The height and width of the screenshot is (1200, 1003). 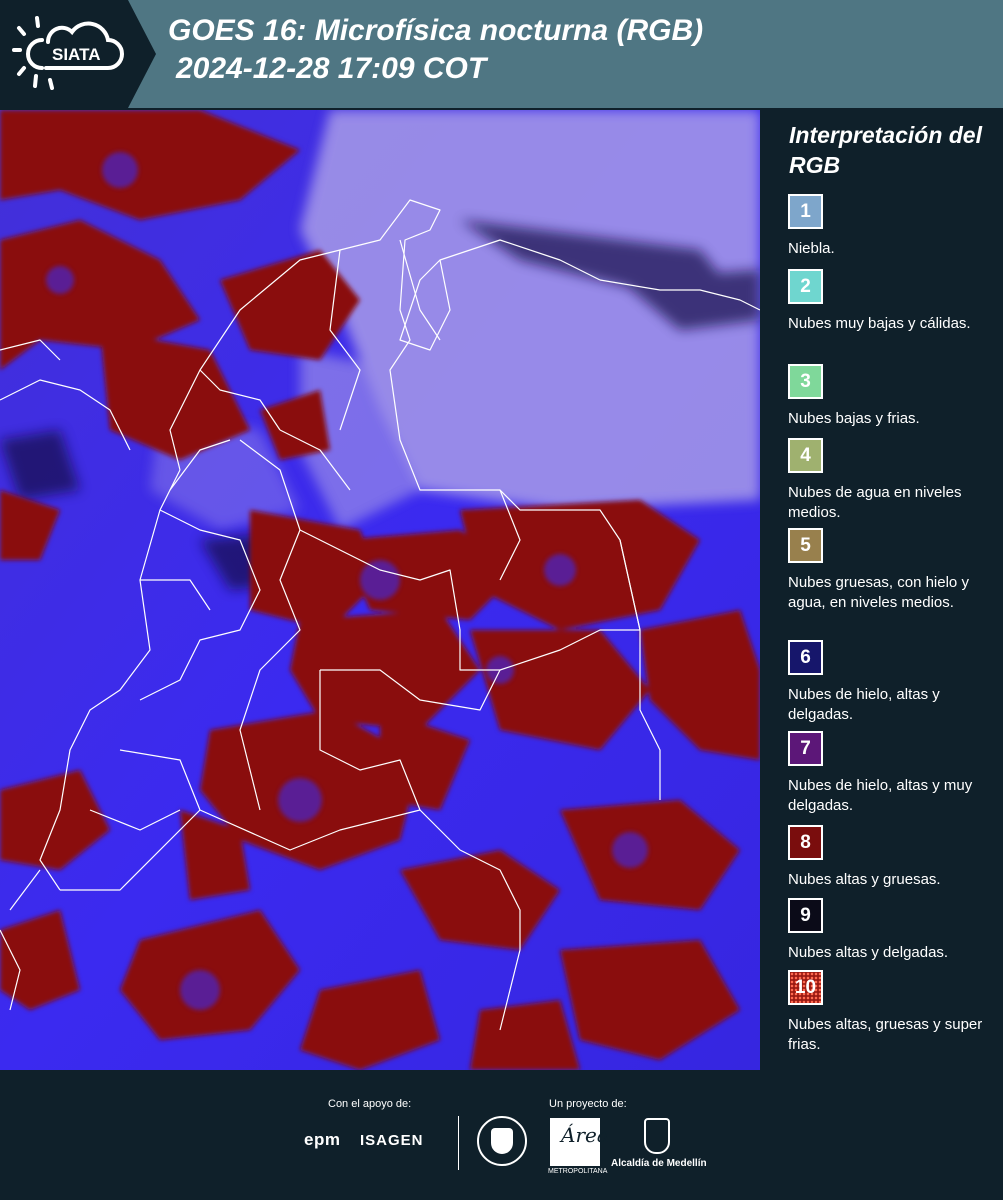 I want to click on area-caption: METROPOLITANA, so click(x=578, y=1171).